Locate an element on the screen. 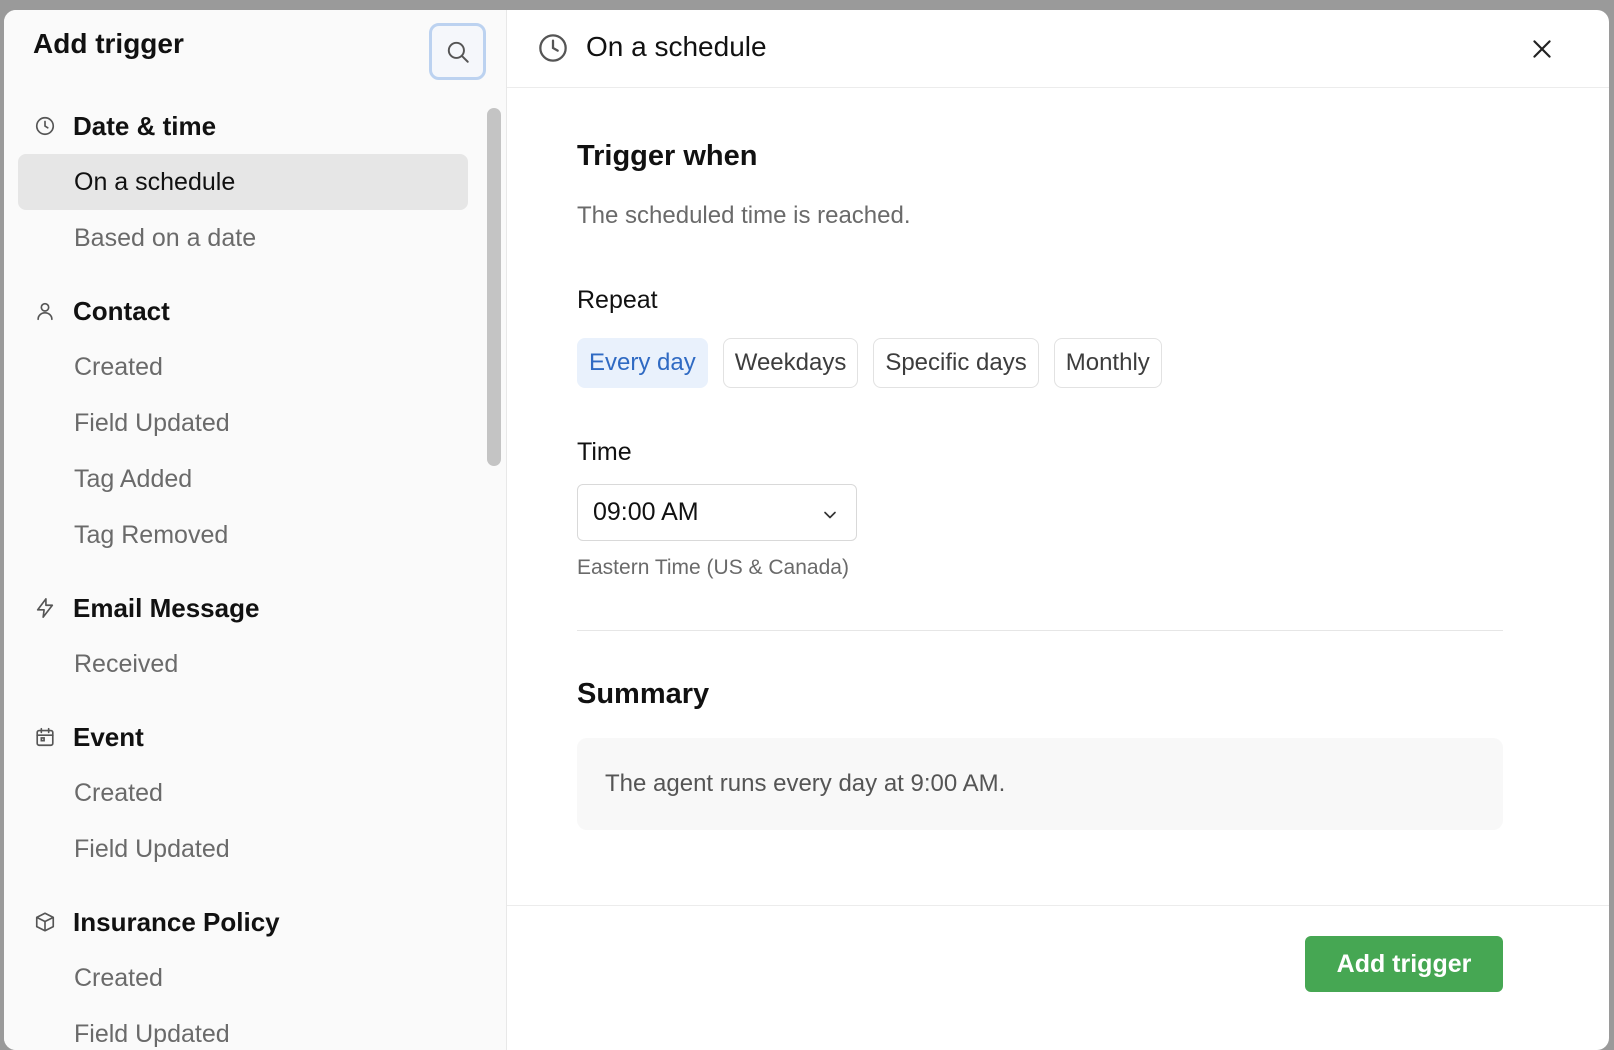 This screenshot has height=1050, width=1614. trigger-when-title: Trigger when is located at coordinates (667, 156).